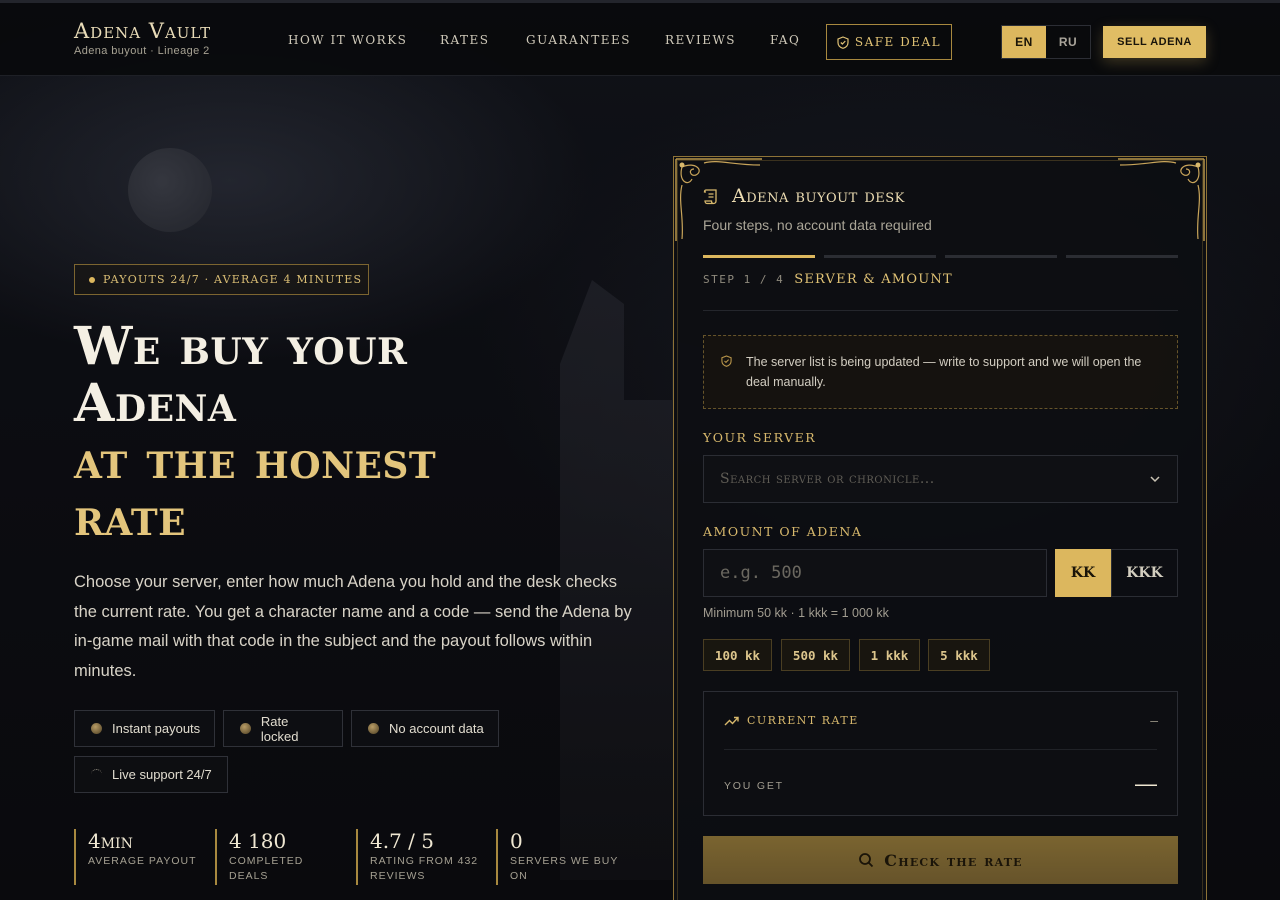  Describe the element at coordinates (744, 279) in the screenshot. I see `step-counter: STEP 1 / 4` at that location.